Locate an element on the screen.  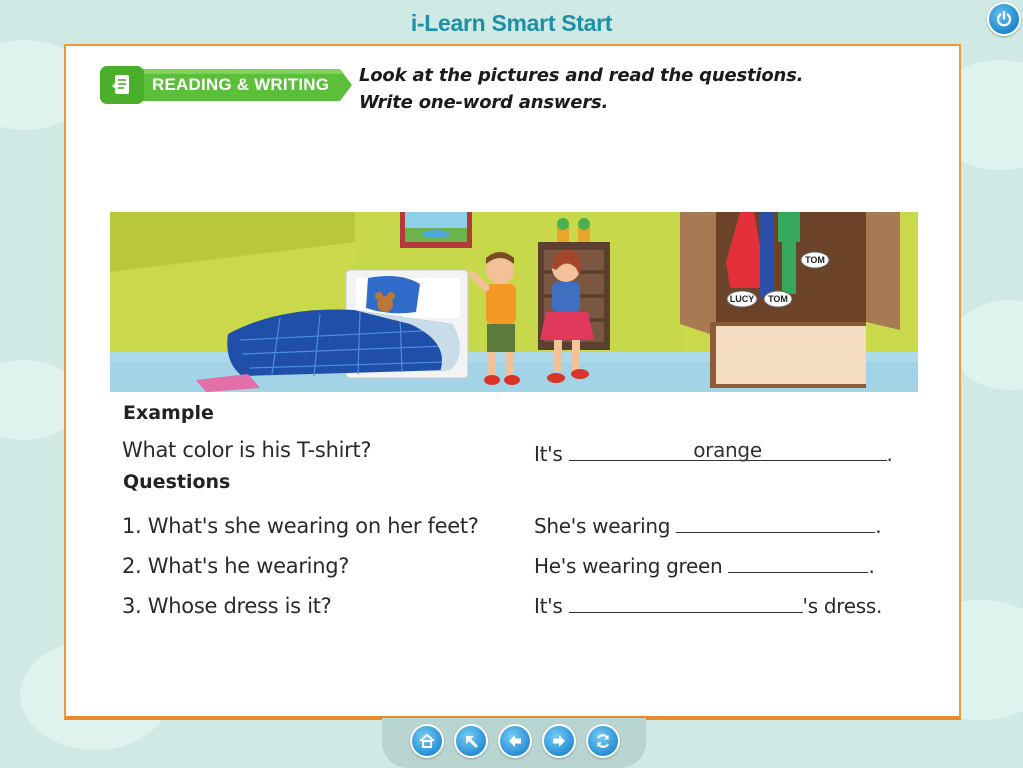
power-icon is located at coordinates (1004, 18).